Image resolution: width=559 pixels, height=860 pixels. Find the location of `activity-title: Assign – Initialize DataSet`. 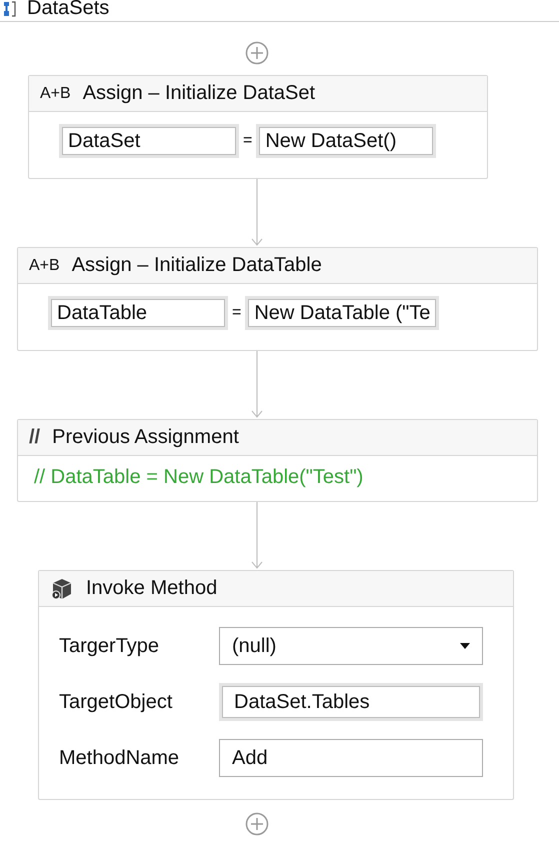

activity-title: Assign – Initialize DataSet is located at coordinates (199, 93).